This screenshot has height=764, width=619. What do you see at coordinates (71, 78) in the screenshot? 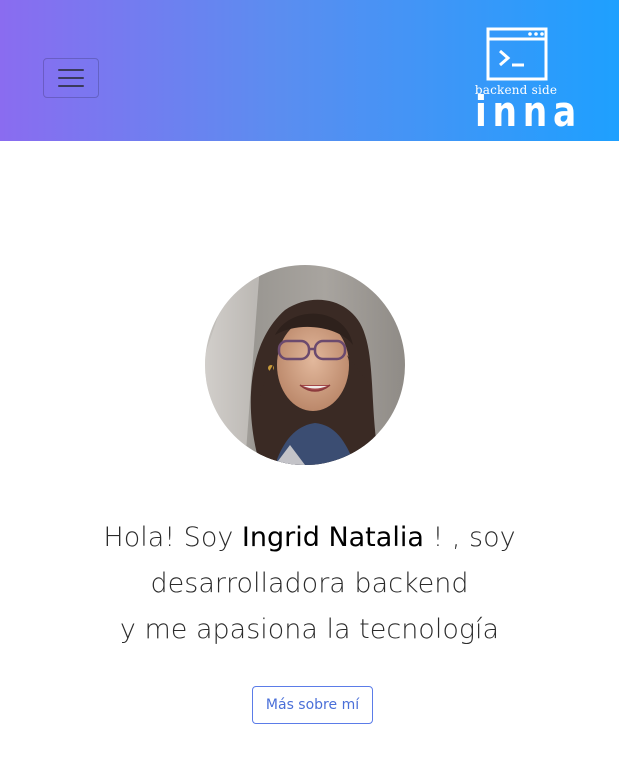
I see `menu-toggle-button` at bounding box center [71, 78].